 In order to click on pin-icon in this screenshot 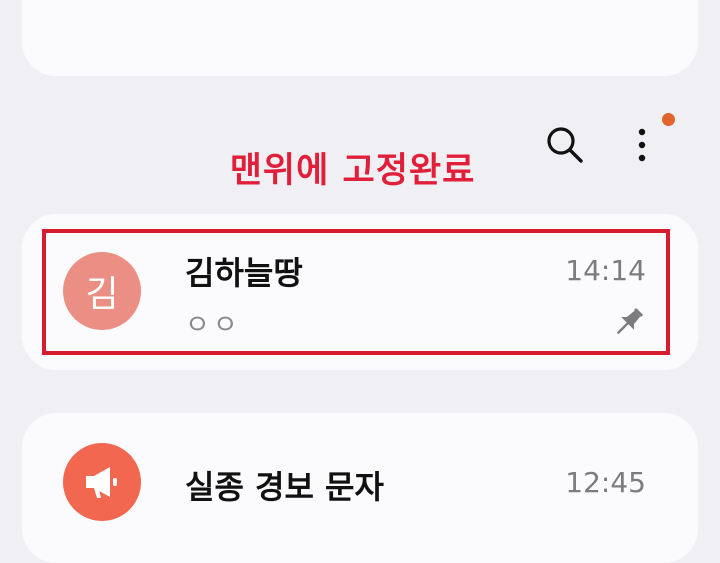, I will do `click(630, 321)`.